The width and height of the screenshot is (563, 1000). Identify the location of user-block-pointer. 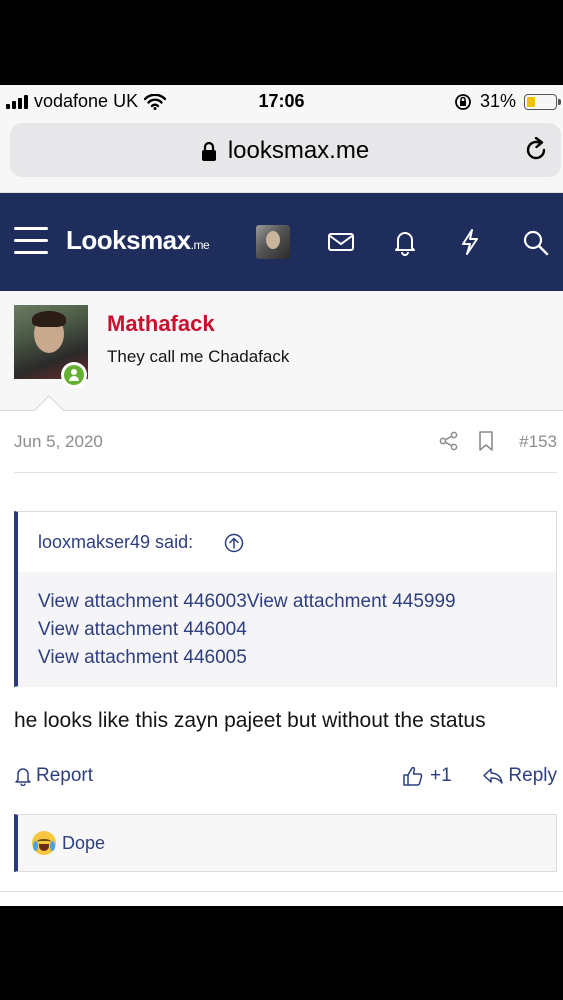
(49, 403).